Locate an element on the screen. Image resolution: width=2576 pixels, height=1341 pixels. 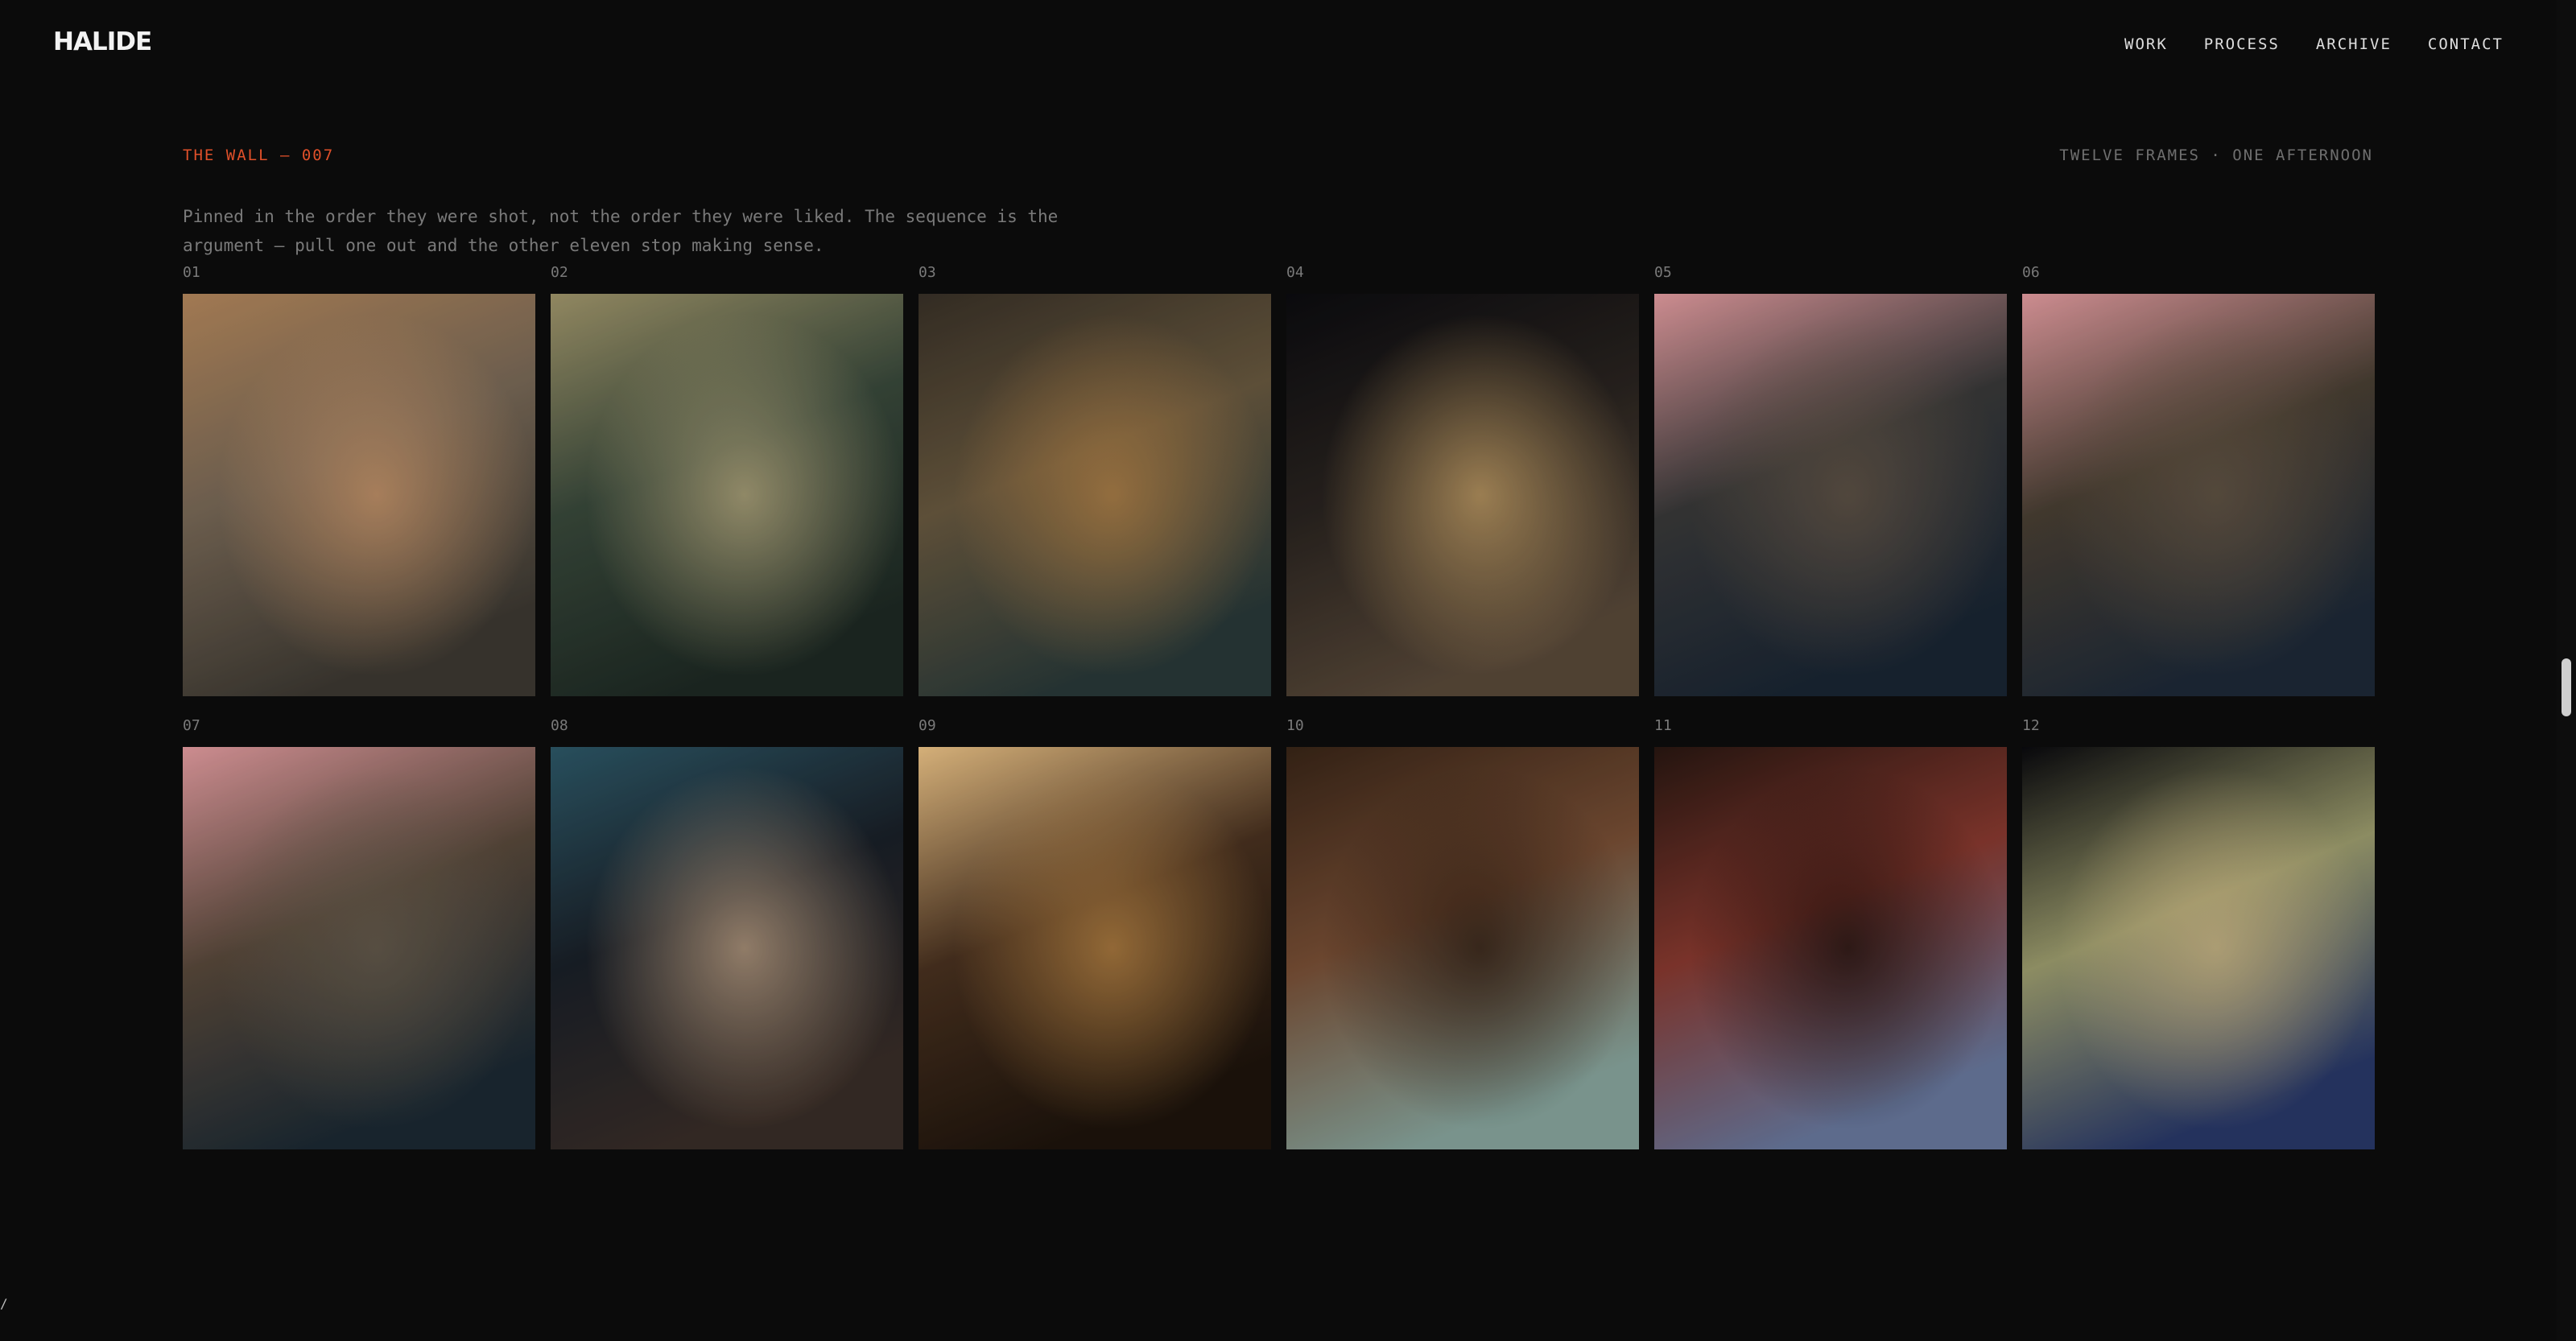
frame-number: 08 is located at coordinates (559, 725).